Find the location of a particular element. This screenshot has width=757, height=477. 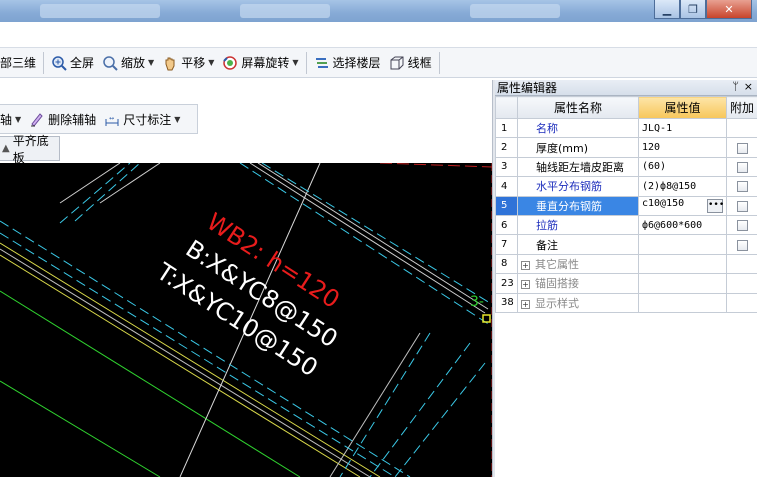

property-row: 4 水平分布钢筋 (2)ф8@150 is located at coordinates (626, 186).